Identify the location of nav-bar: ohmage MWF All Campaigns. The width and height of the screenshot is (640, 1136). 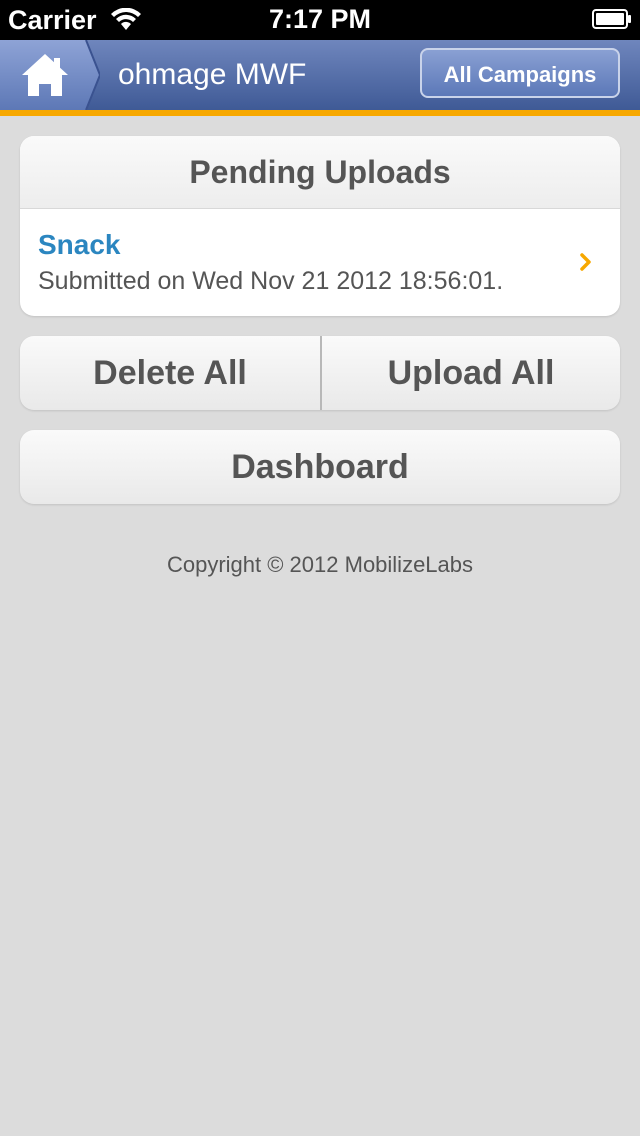
(320, 78).